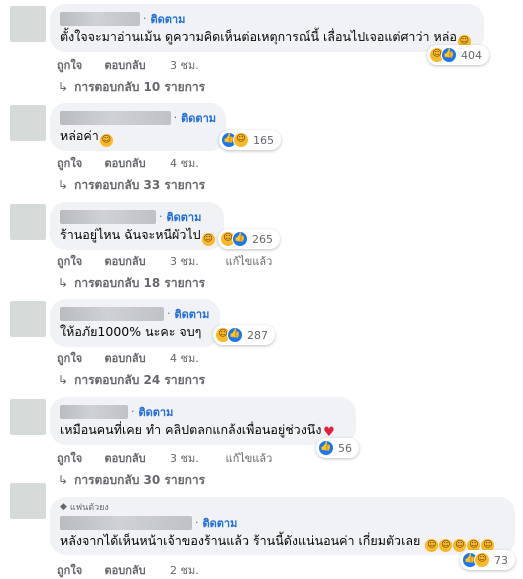 This screenshot has width=523, height=579. I want to click on reaction-summary: 👍 ☺ 73, so click(487, 560).